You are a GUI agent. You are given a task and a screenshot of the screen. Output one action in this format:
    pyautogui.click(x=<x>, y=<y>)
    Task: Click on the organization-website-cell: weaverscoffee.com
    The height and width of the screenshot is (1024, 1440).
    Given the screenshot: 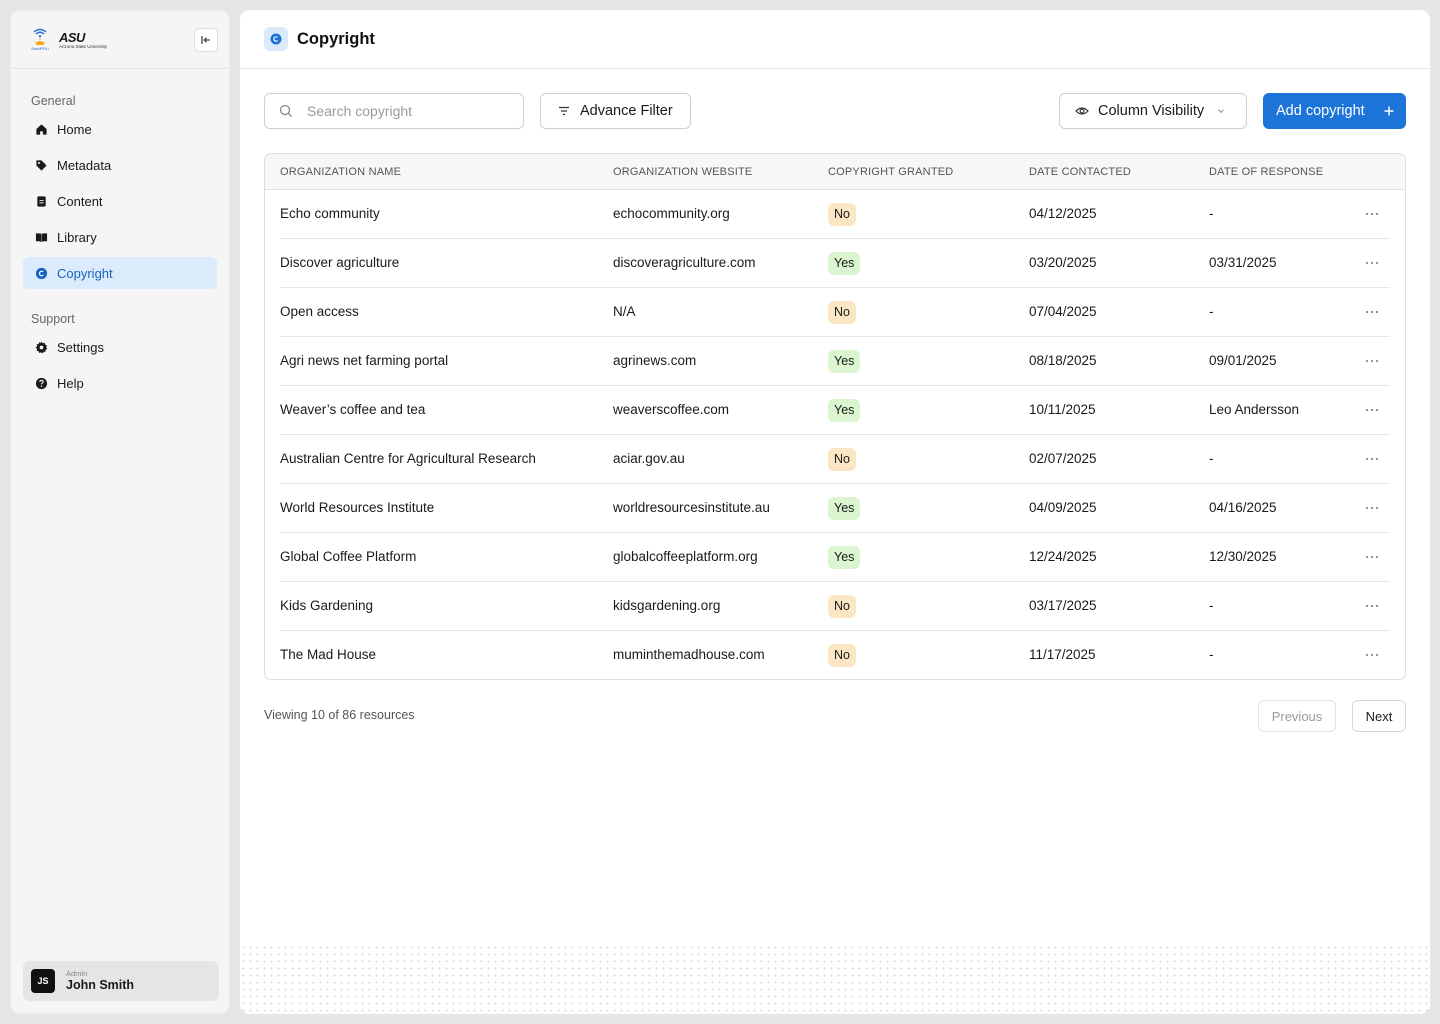 What is the action you would take?
    pyautogui.click(x=671, y=409)
    